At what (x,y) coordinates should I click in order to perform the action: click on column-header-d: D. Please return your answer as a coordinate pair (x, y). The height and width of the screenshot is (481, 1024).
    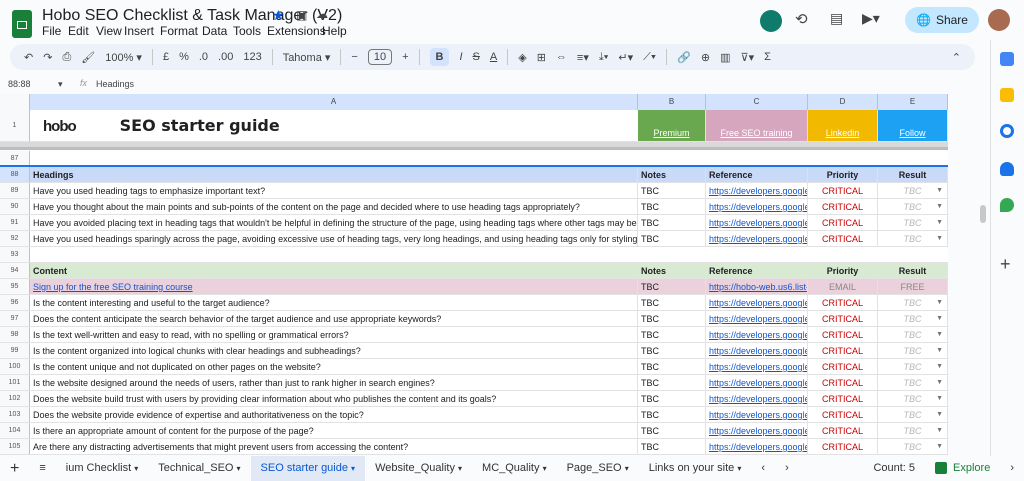
    Looking at the image, I should click on (843, 102).